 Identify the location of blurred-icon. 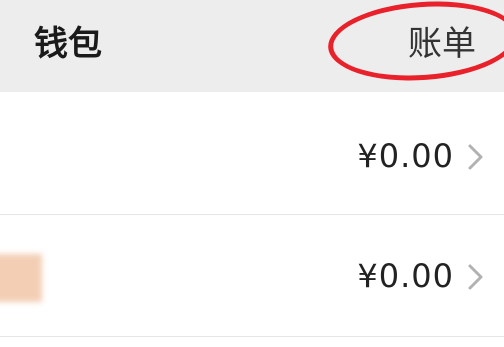
(21, 278).